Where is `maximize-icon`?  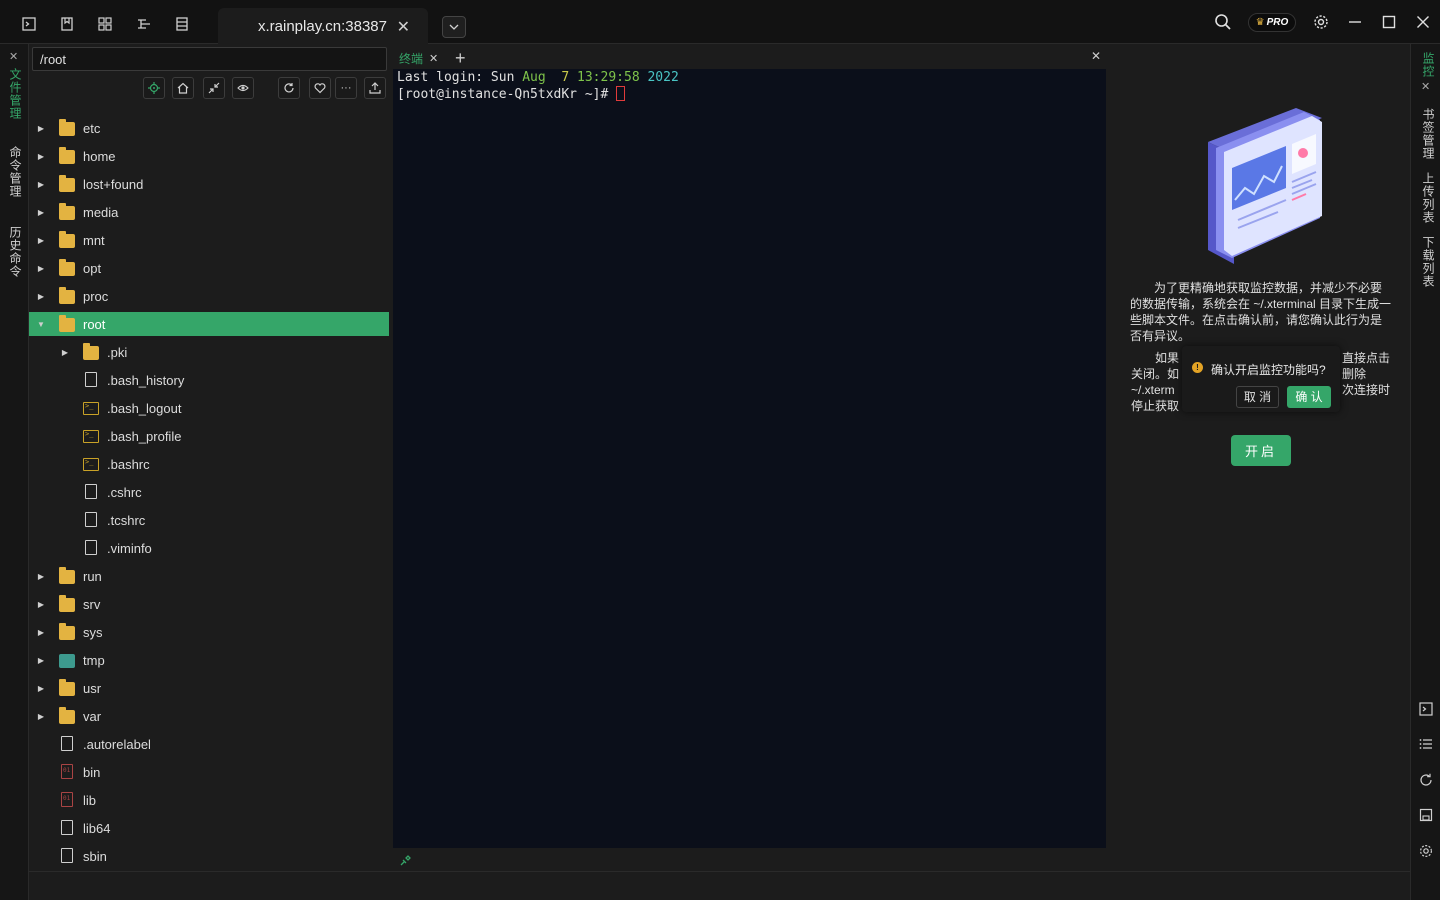
maximize-icon is located at coordinates (1389, 22).